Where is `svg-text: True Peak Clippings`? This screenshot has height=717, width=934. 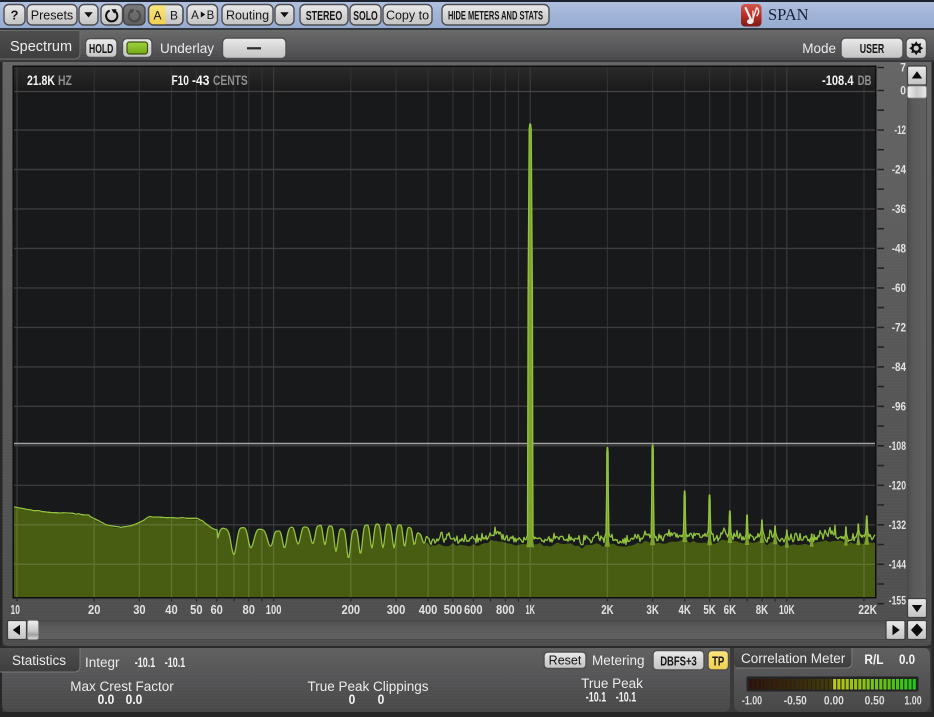
svg-text: True Peak Clippings is located at coordinates (367, 686).